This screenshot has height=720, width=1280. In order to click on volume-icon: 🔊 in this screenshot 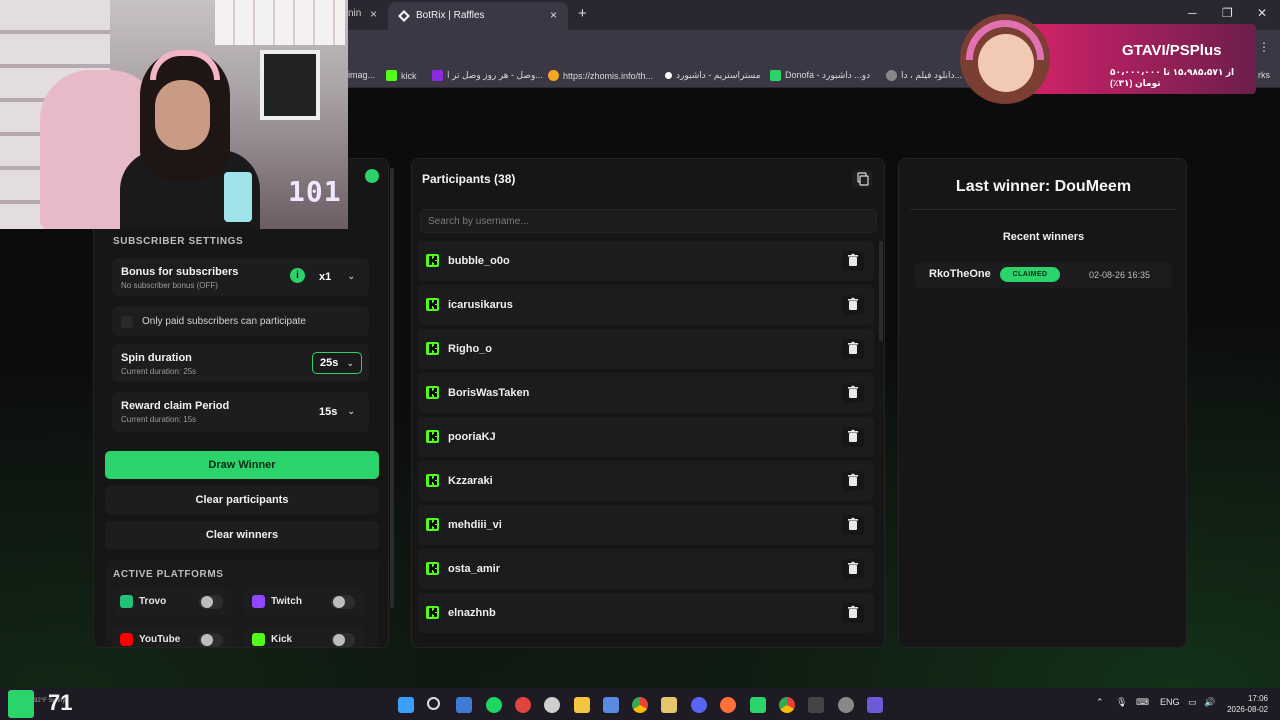, I will do `click(1209, 702)`.